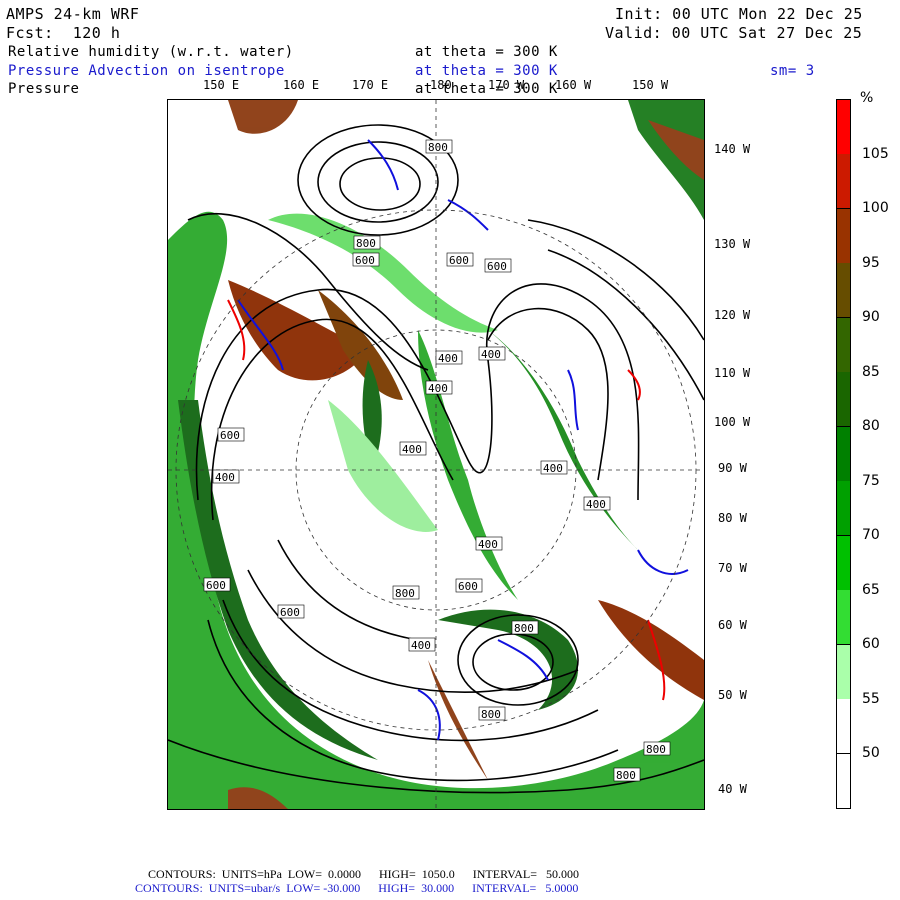 This screenshot has height=900, width=900. Describe the element at coordinates (151, 52) in the screenshot. I see `field1-name: Relative humidity (w.r.t. water)` at that location.